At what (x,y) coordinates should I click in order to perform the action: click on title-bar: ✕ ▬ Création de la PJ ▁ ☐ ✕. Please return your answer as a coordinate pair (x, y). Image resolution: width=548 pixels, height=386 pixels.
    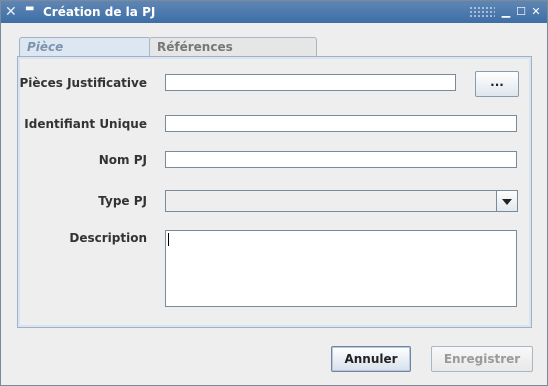
    Looking at the image, I should click on (274, 12).